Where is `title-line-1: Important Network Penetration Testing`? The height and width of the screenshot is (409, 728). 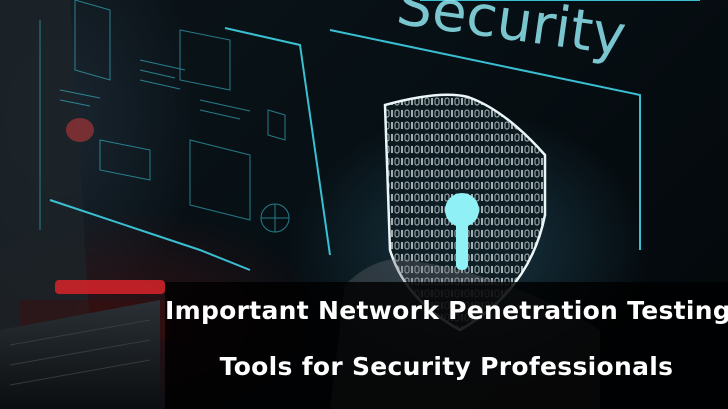
title-line-1: Important Network Penetration Testing is located at coordinates (446, 310).